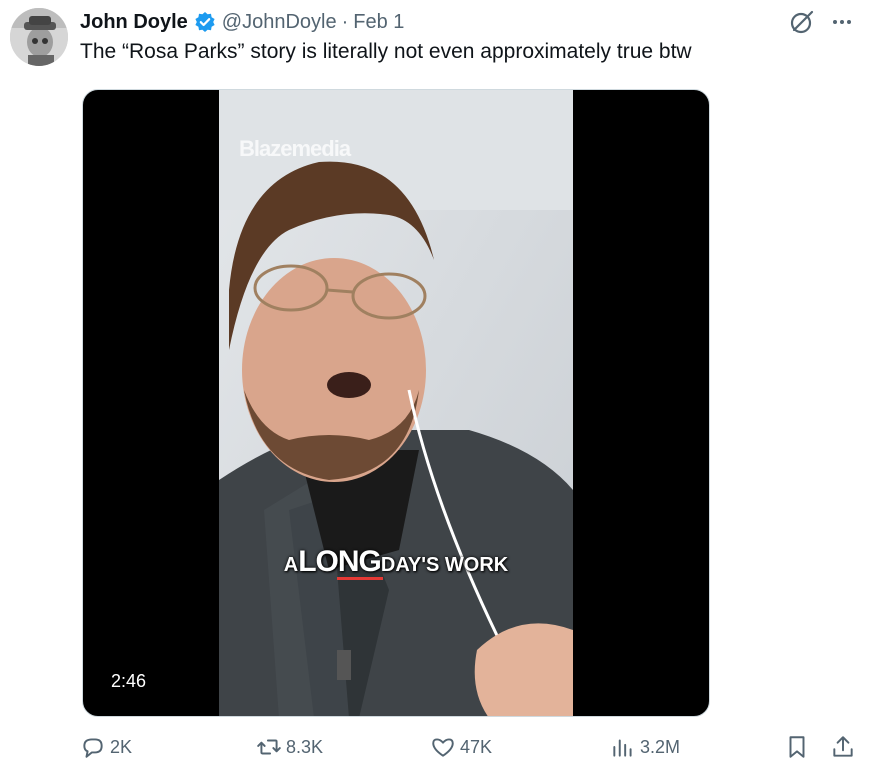 Image resolution: width=870 pixels, height=774 pixels. Describe the element at coordinates (476, 746) in the screenshot. I see `like-count: 47K` at that location.